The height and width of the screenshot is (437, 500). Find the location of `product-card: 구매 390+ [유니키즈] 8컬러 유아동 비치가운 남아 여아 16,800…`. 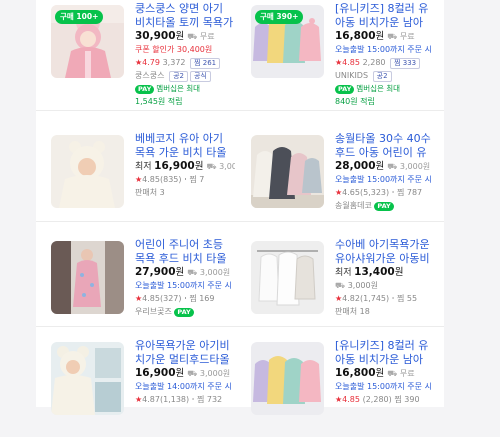

product-card: 구매 390+ [유니키즈] 8컬러 유아동 비치가운 남아 여아 16,800… is located at coordinates (336, 53).